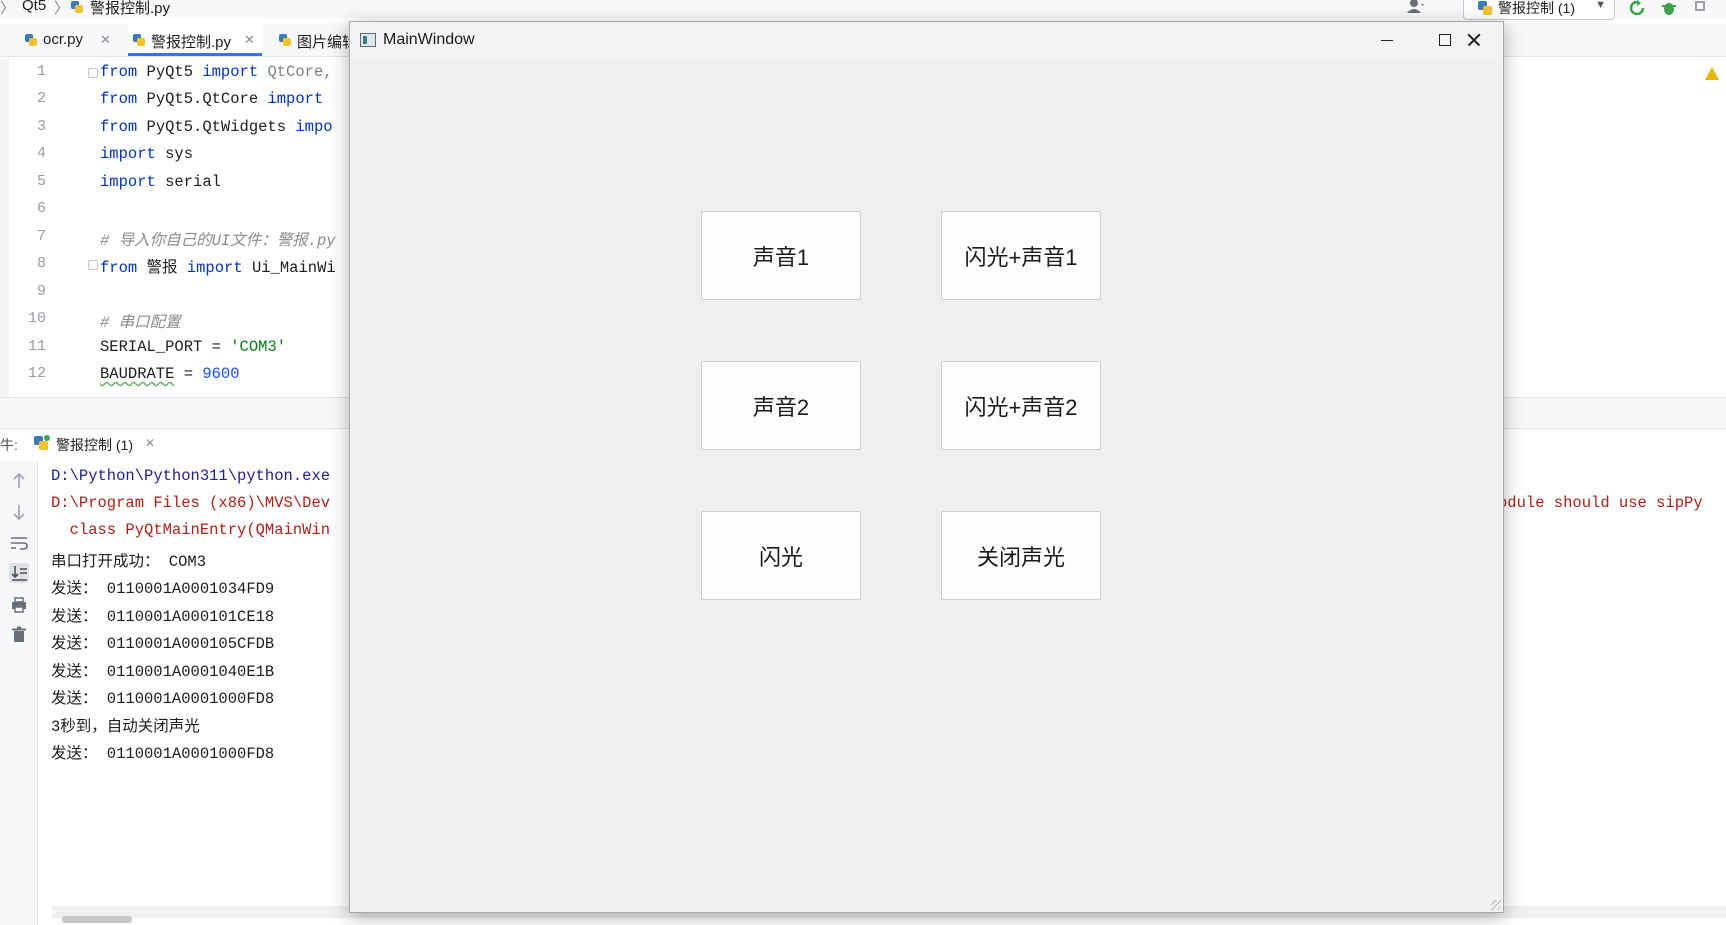 The width and height of the screenshot is (1726, 925). What do you see at coordinates (163, 617) in the screenshot?
I see `console-line: 发送： 0110001A000101CE18` at bounding box center [163, 617].